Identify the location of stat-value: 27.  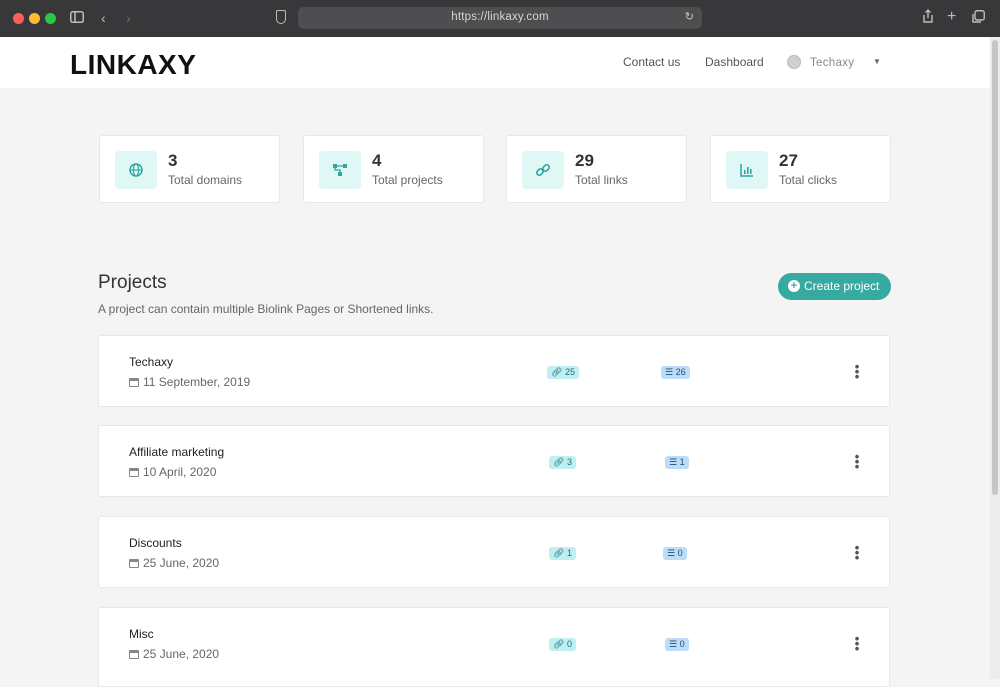
(788, 160).